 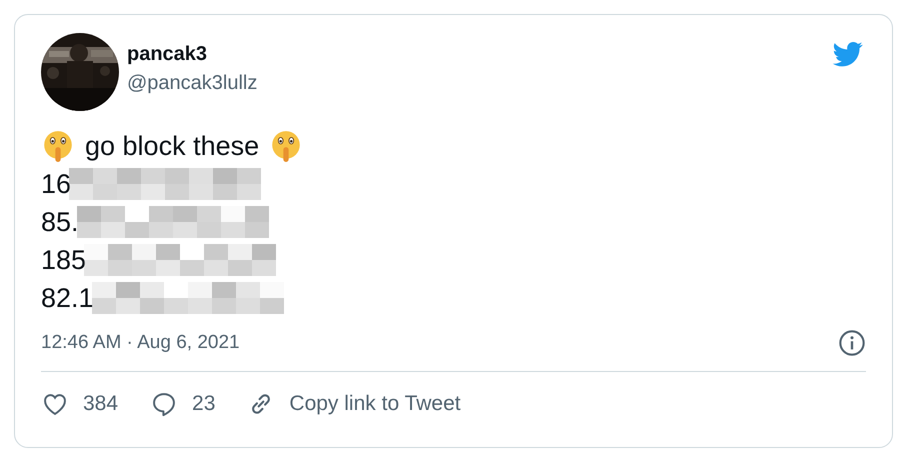 What do you see at coordinates (183, 404) in the screenshot?
I see `reply-button: 23` at bounding box center [183, 404].